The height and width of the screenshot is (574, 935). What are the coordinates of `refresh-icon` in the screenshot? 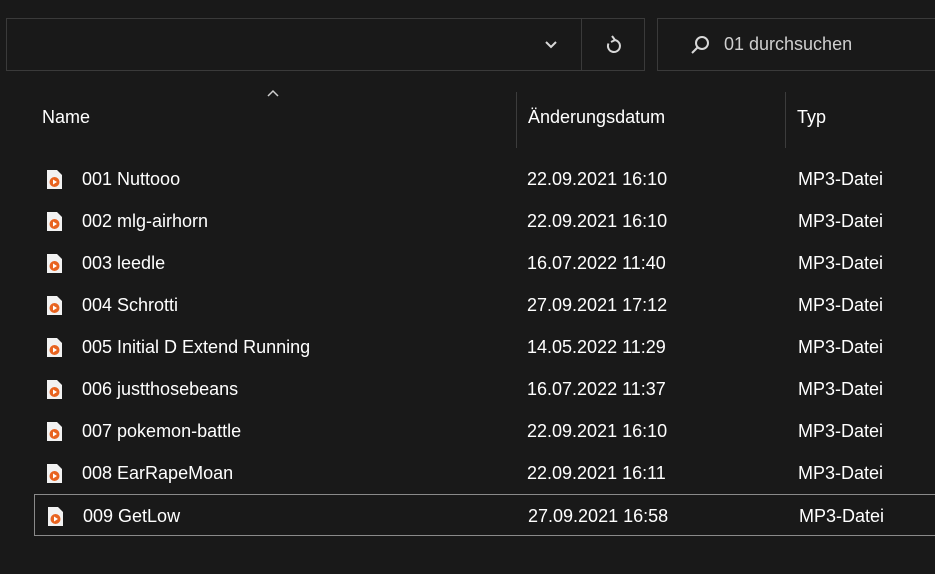 It's located at (613, 43).